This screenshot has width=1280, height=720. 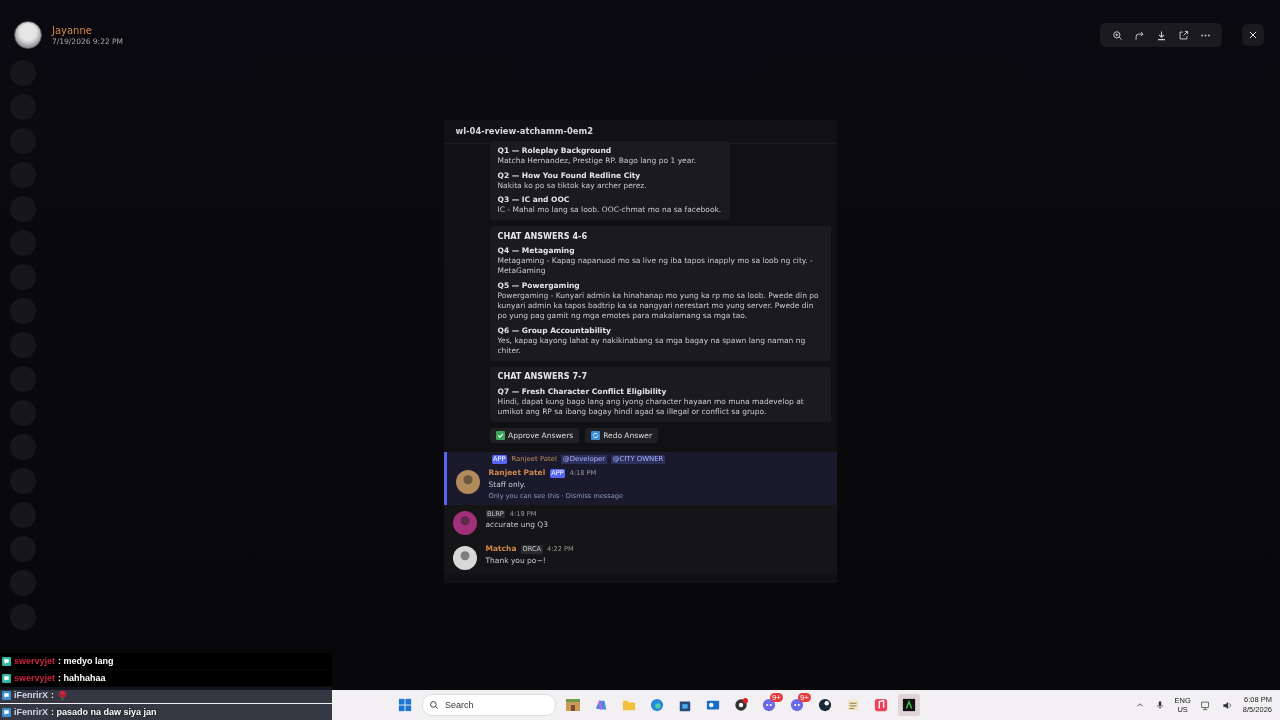 I want to click on author-name: Jayanne, so click(x=72, y=30).